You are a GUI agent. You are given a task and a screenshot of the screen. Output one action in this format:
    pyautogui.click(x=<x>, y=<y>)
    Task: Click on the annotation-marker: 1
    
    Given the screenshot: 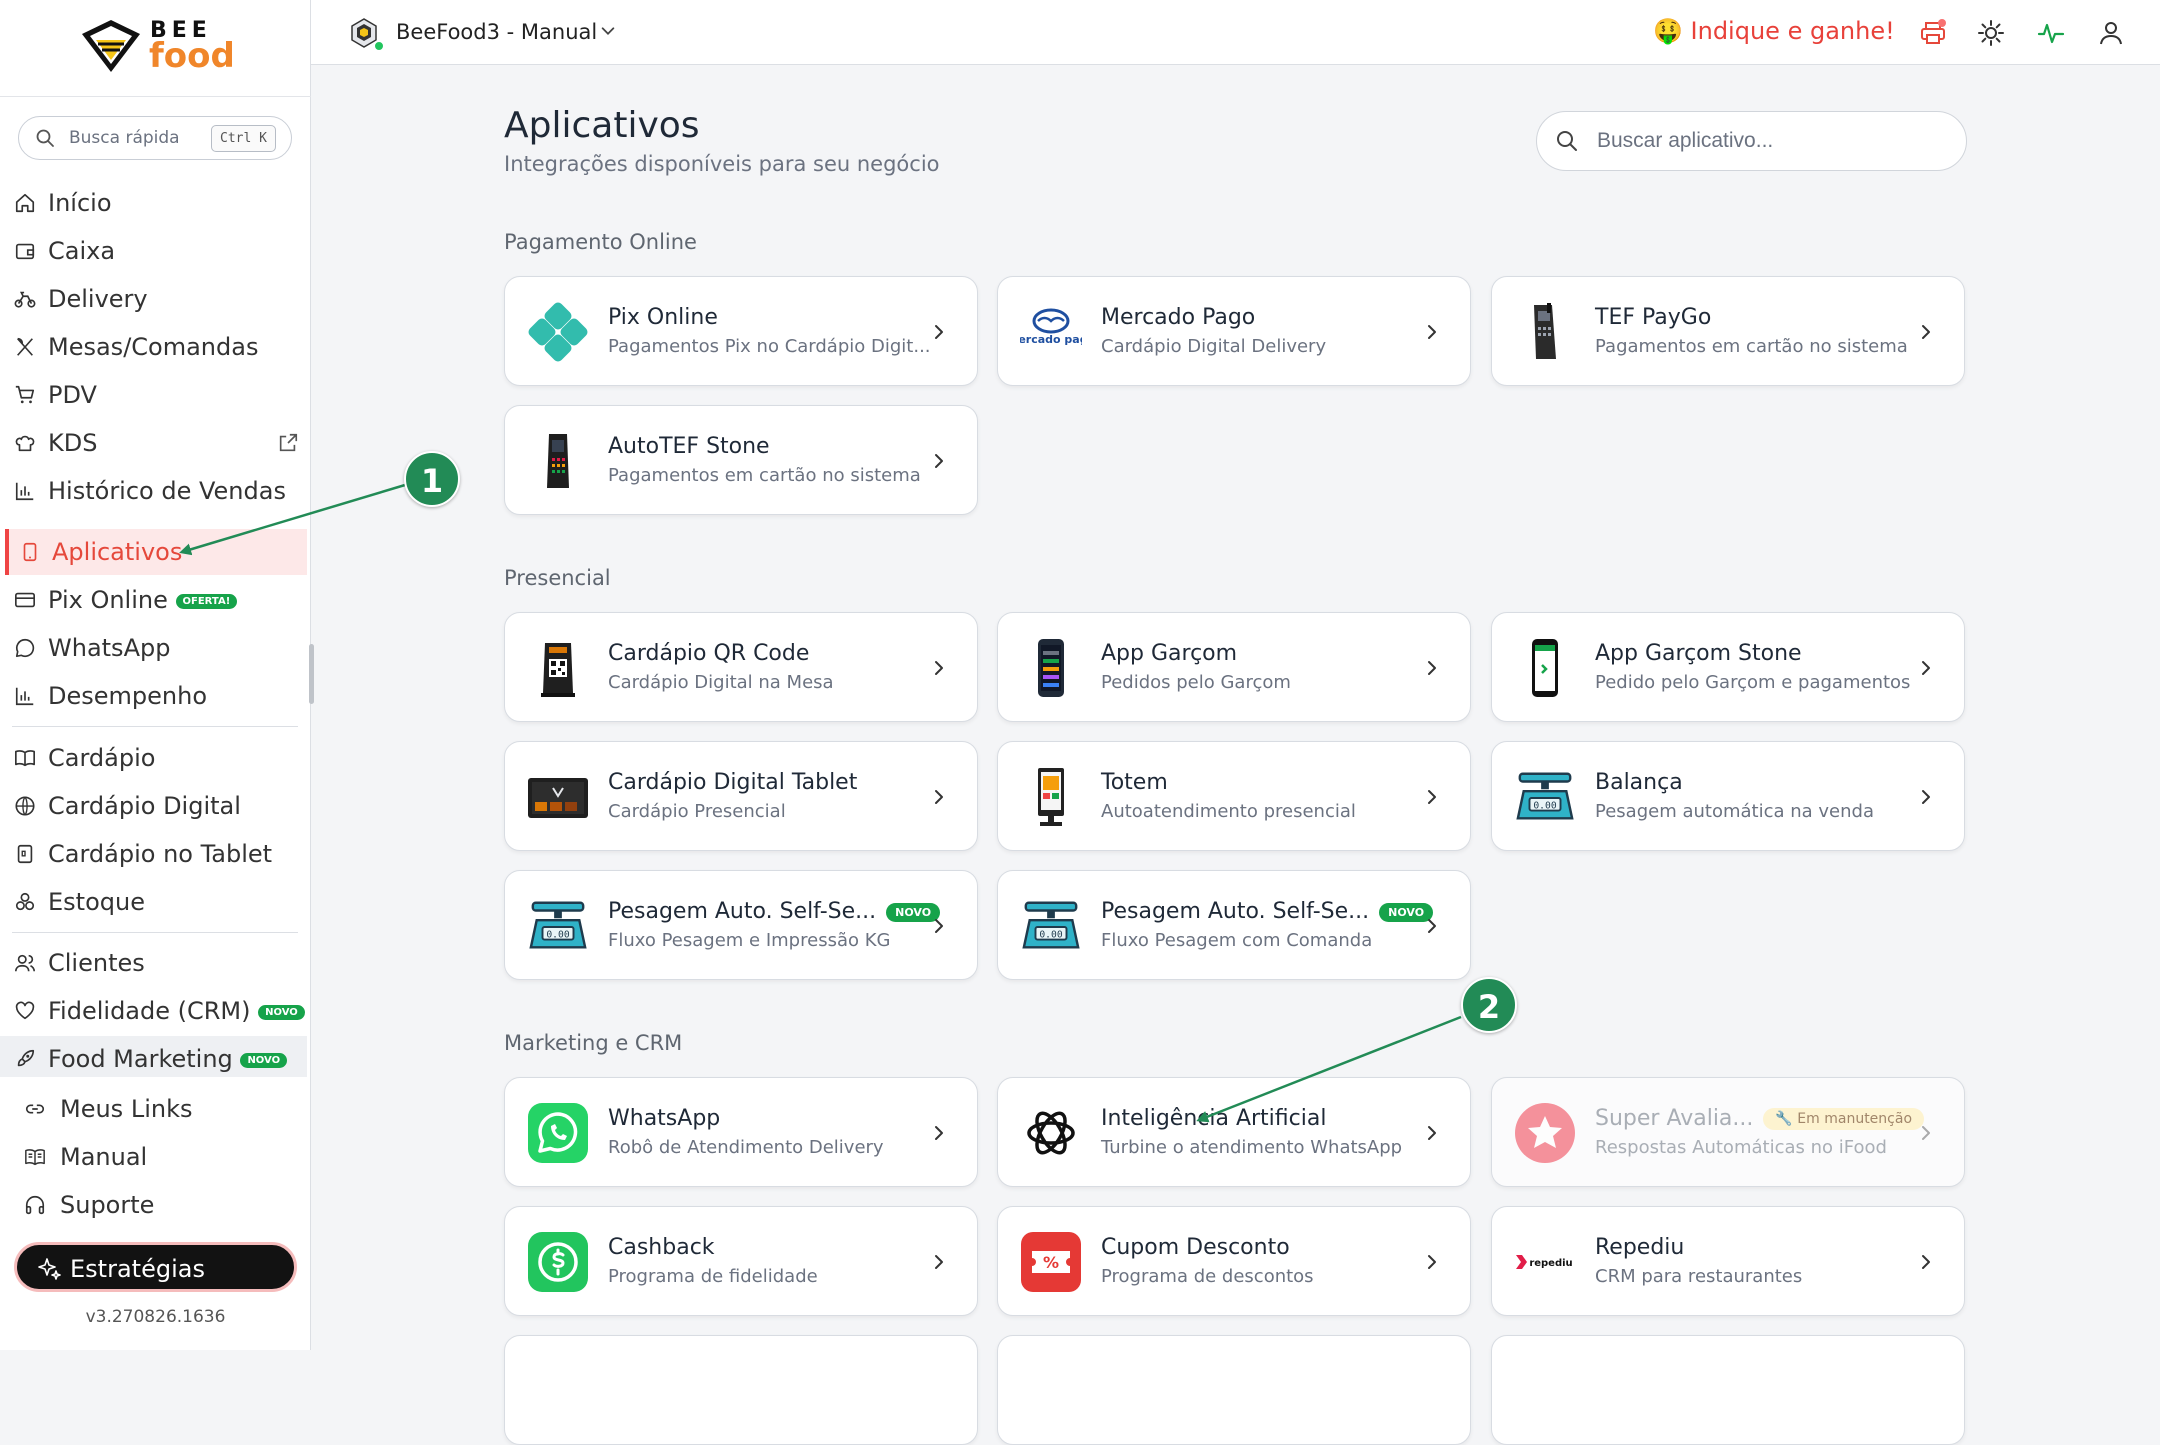 What is the action you would take?
    pyautogui.click(x=432, y=479)
    